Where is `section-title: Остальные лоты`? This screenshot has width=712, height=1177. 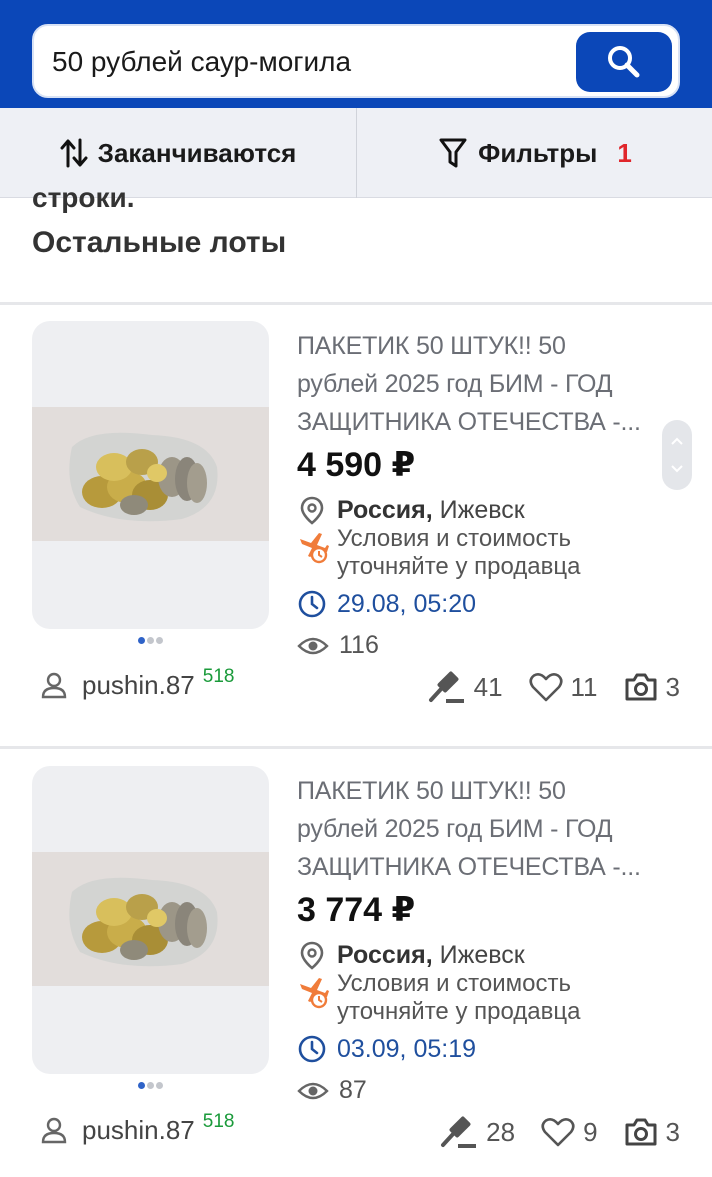 section-title: Остальные лоты is located at coordinates (159, 242).